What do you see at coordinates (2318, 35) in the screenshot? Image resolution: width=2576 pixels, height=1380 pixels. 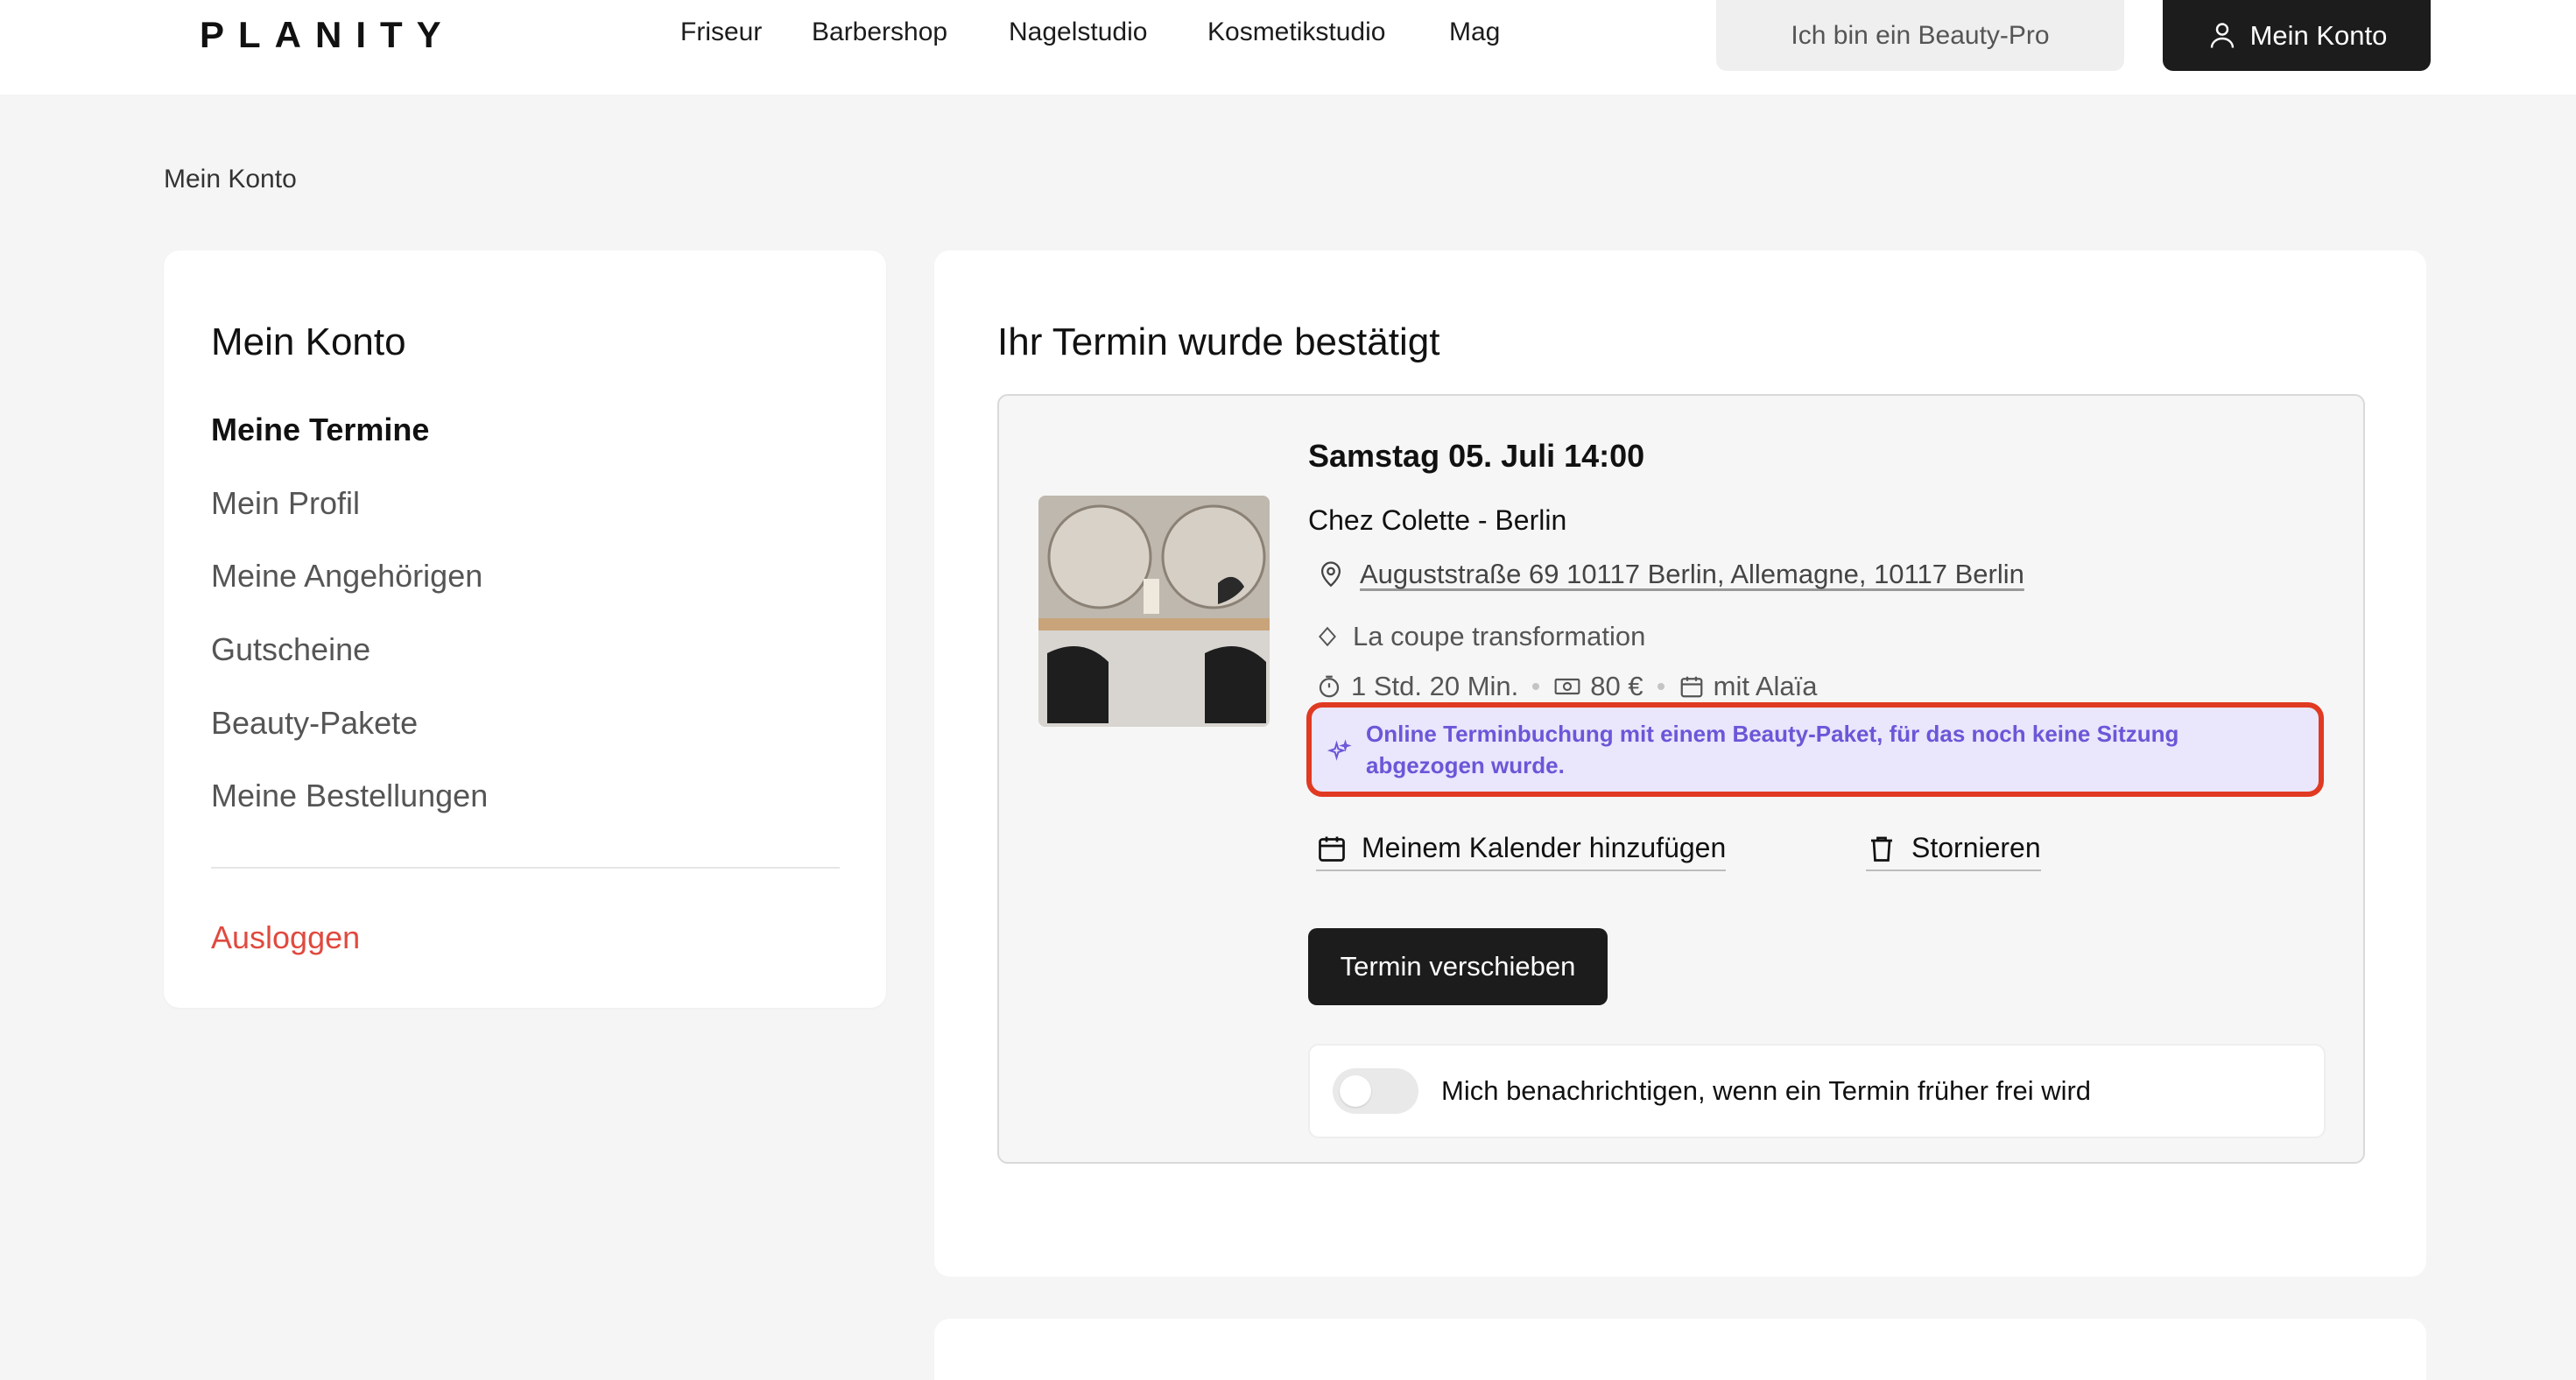 I see `account-button-label: Mein Konto` at bounding box center [2318, 35].